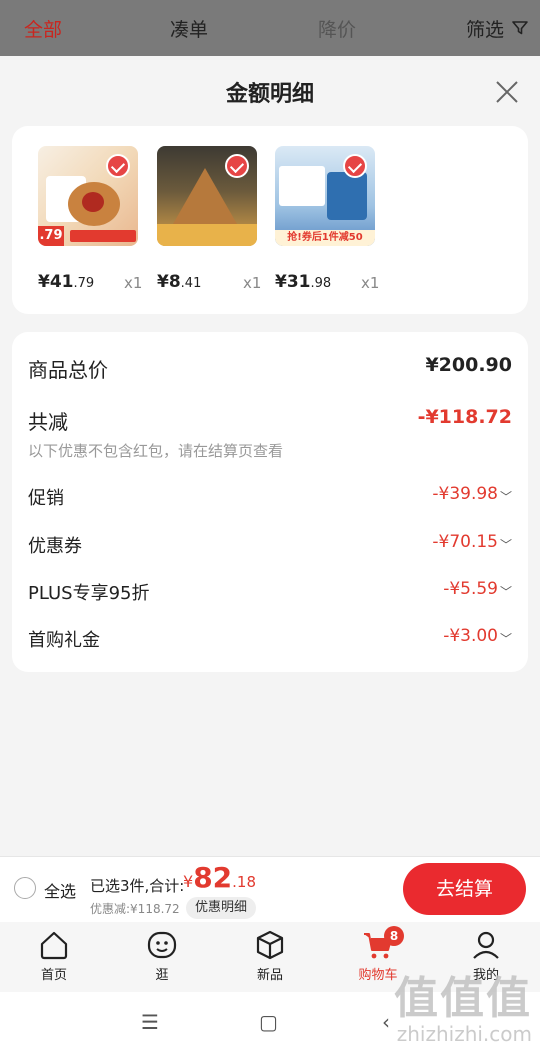 The width and height of the screenshot is (540, 1053). I want to click on product-item: 抢!券后1件减50 ¥31.98 x1, so click(327, 219).